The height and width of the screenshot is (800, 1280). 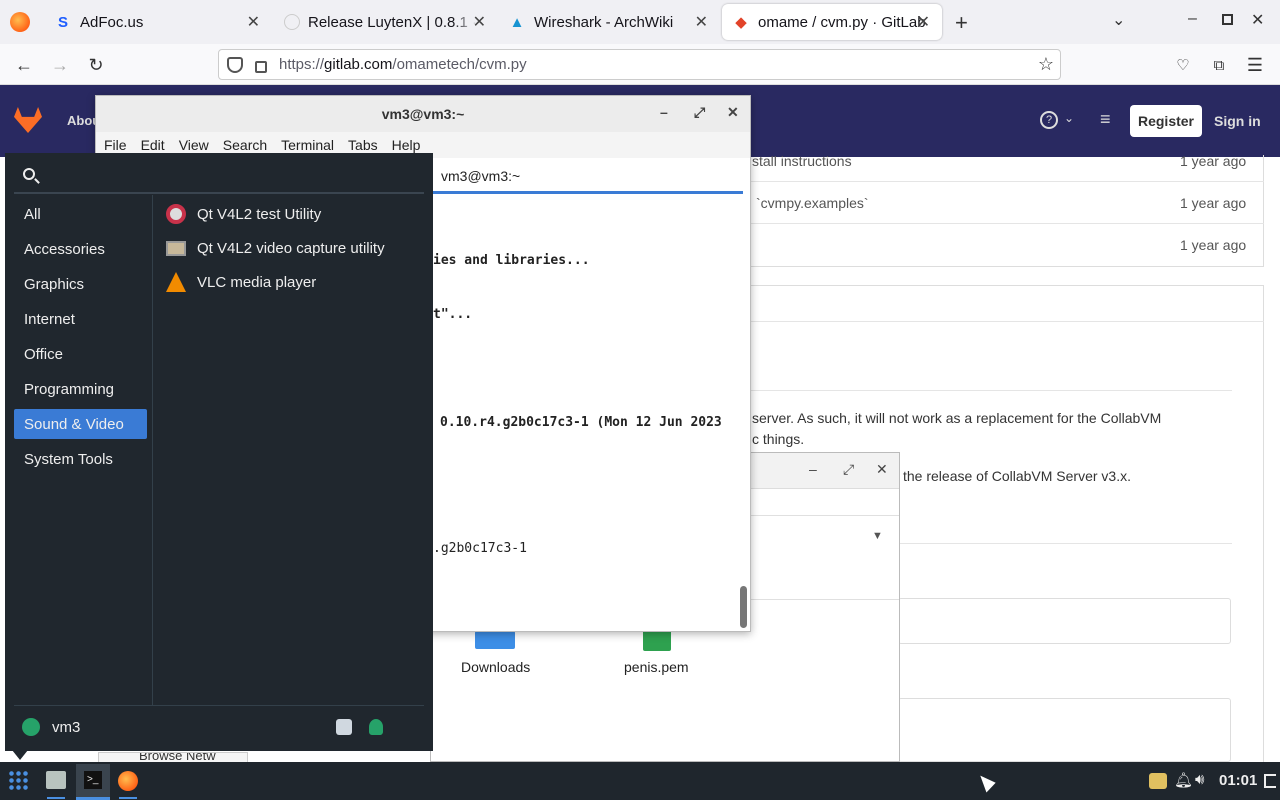 What do you see at coordinates (115, 145) in the screenshot?
I see `menu-file: File` at bounding box center [115, 145].